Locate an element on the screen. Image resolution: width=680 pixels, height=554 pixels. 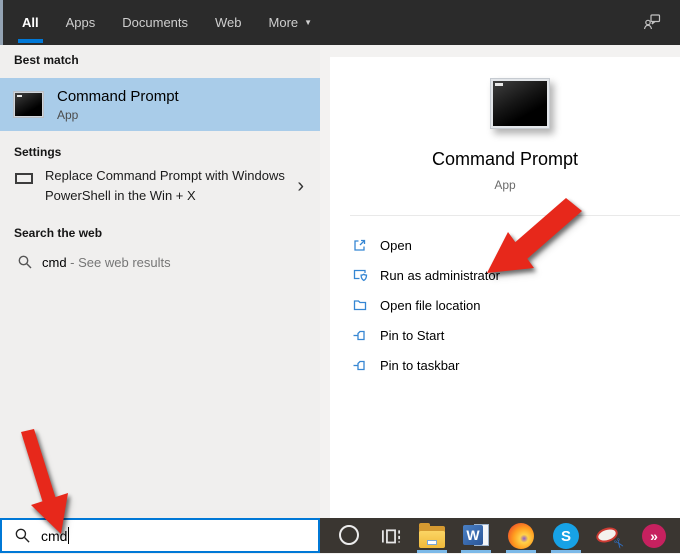
feedback-icon is located at coordinates (652, 24).